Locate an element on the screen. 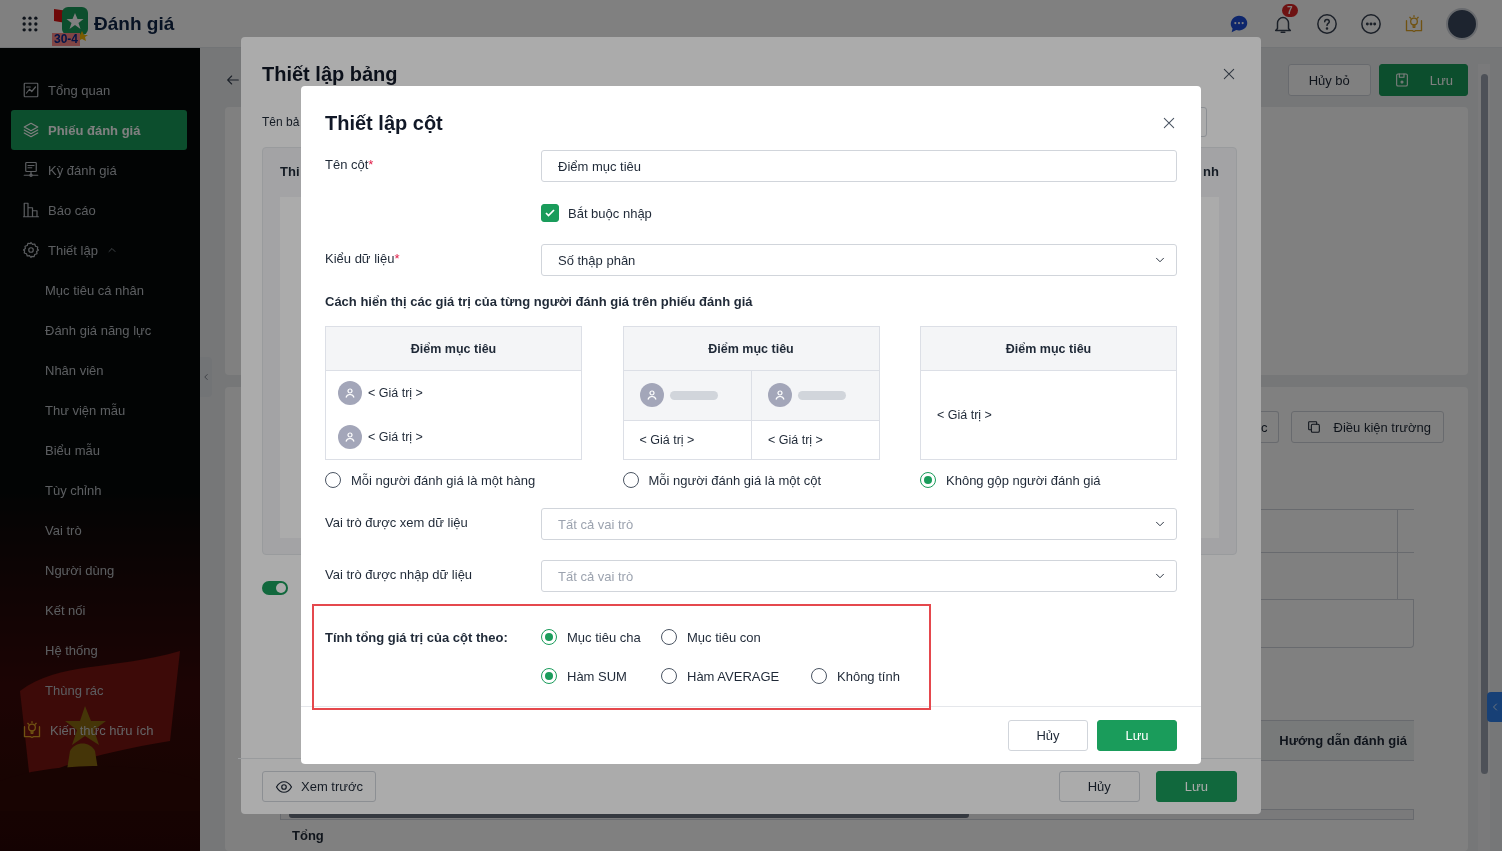 The image size is (1502, 851). checkbox-label: Bắt buộc nhập is located at coordinates (610, 213).